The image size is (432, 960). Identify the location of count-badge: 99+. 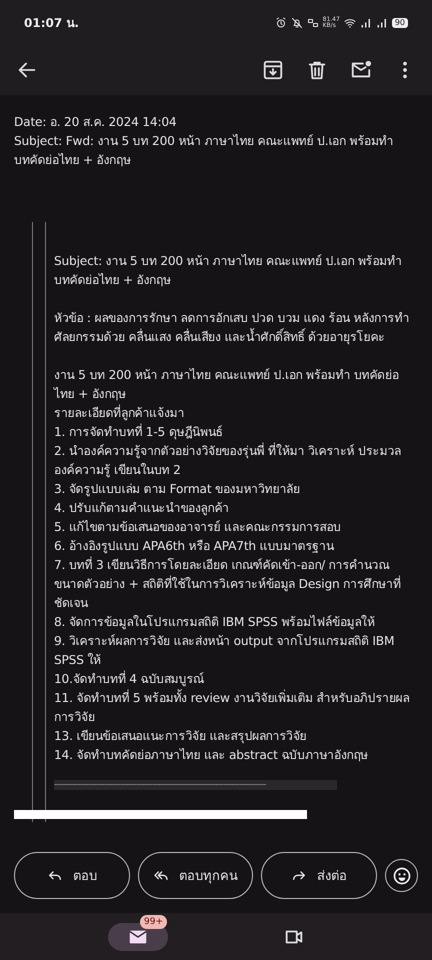
(153, 921).